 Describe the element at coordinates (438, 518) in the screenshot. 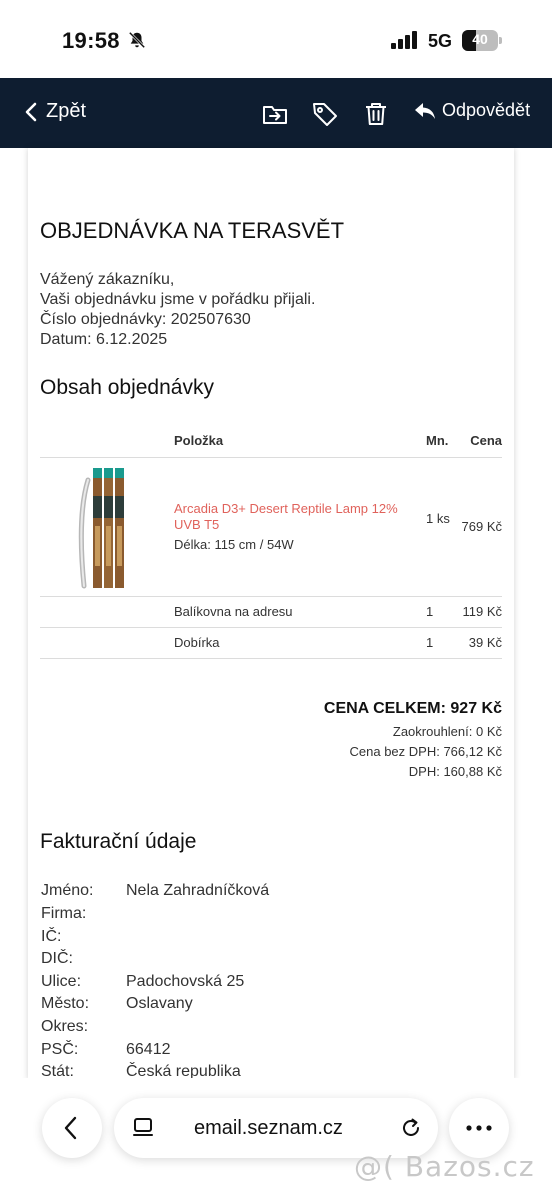

I see `product-qty: 1 ks` at that location.